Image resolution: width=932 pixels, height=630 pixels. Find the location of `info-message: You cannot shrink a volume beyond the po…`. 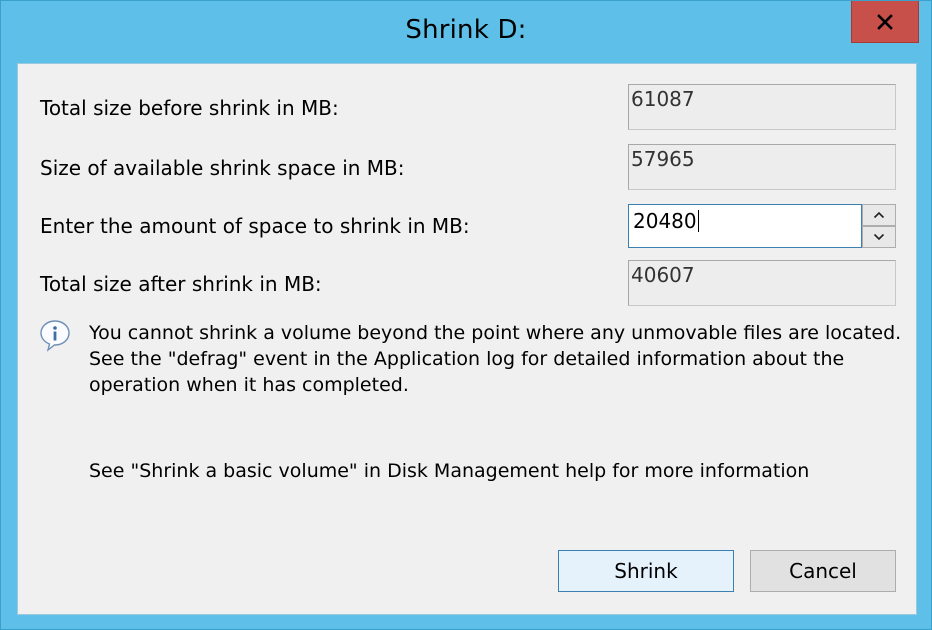

info-message: You cannot shrink a volume beyond the po… is located at coordinates (495, 359).